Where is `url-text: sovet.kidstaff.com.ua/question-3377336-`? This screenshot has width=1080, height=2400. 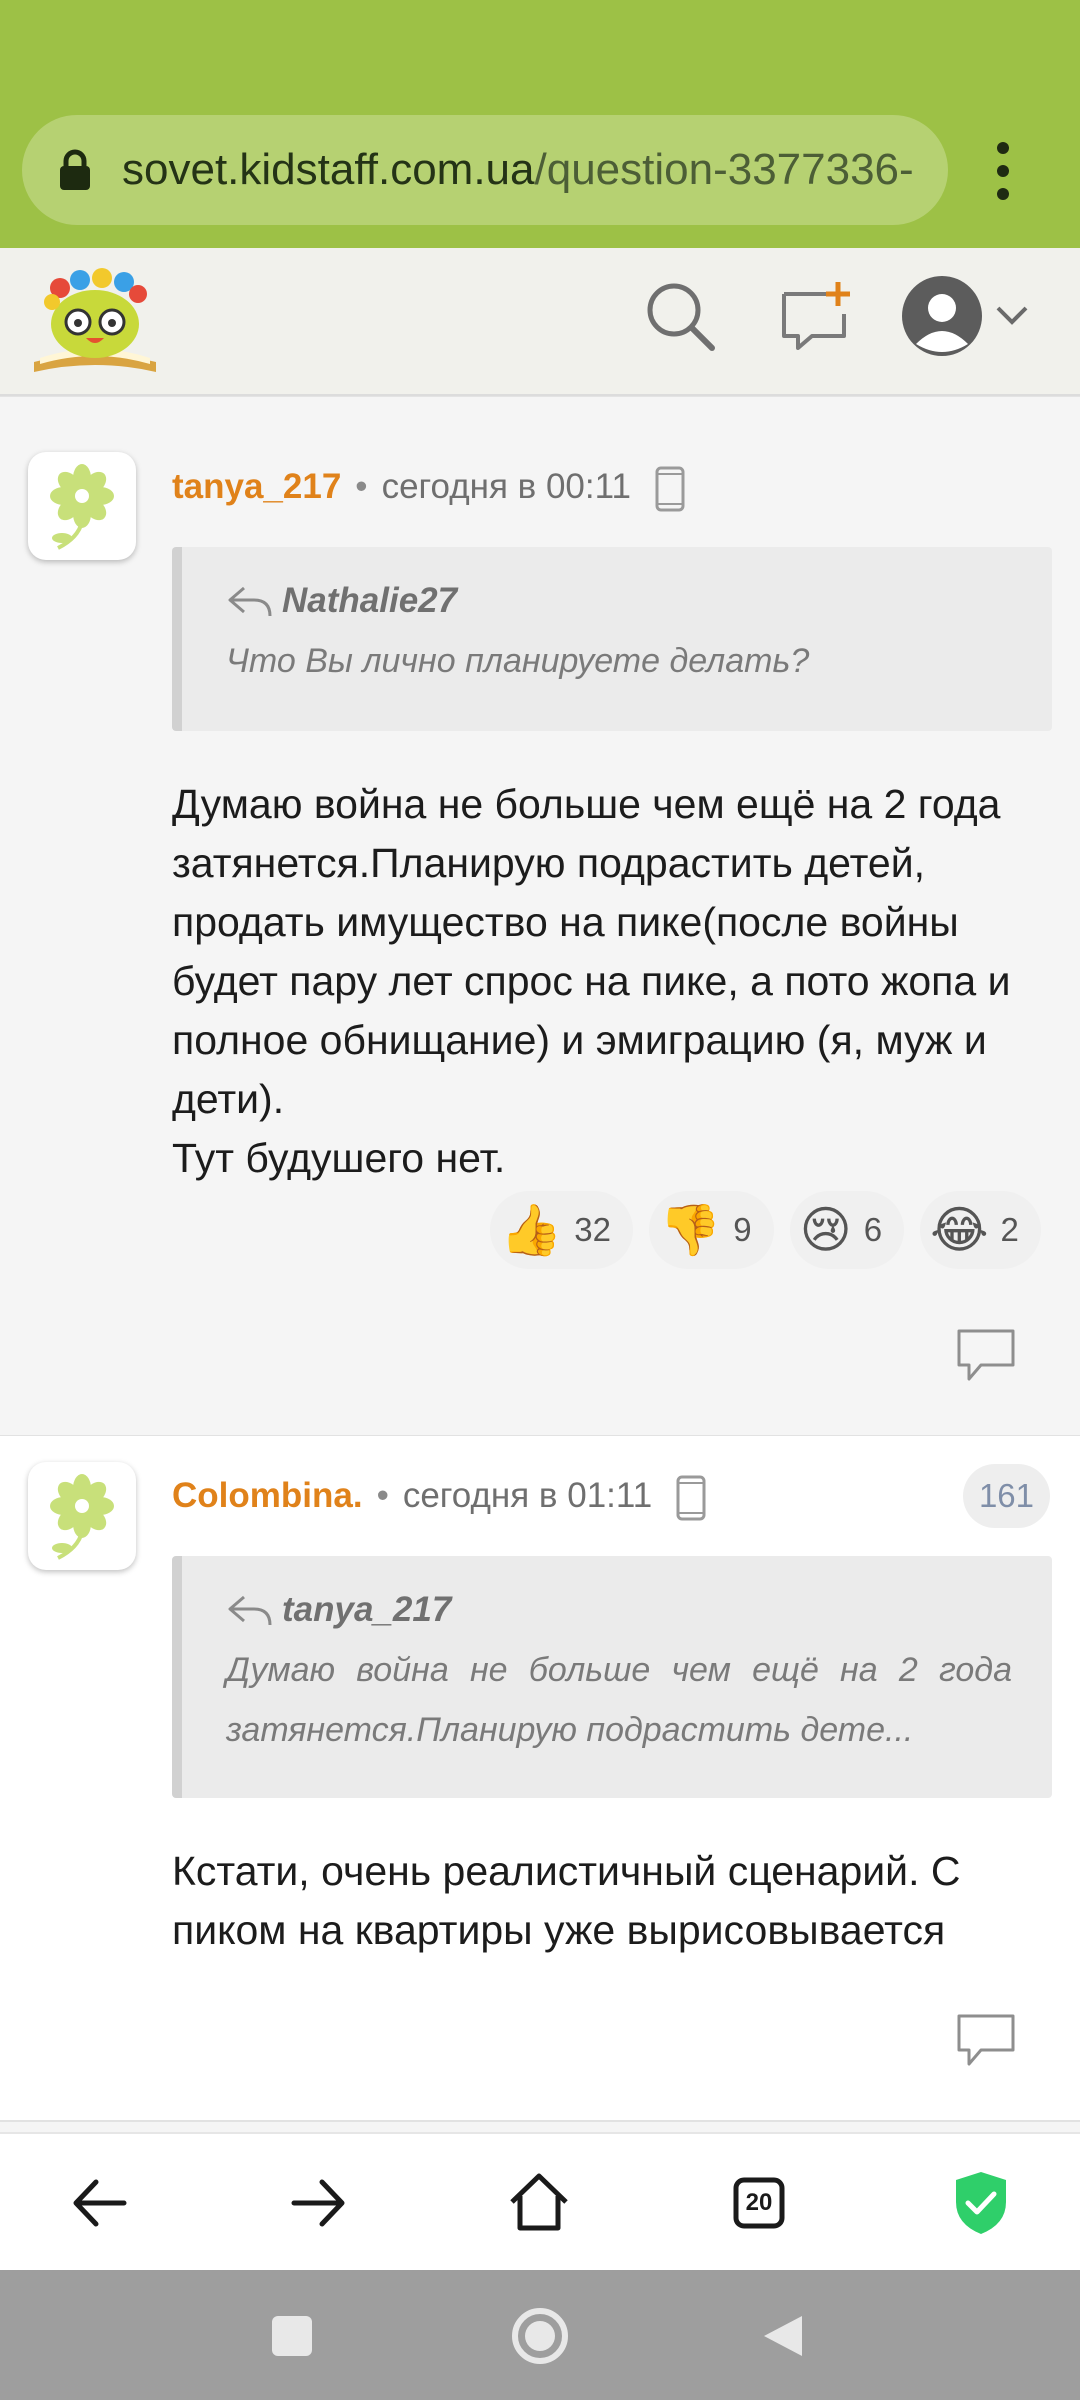 url-text: sovet.kidstaff.com.ua/question-3377336- is located at coordinates (532, 170).